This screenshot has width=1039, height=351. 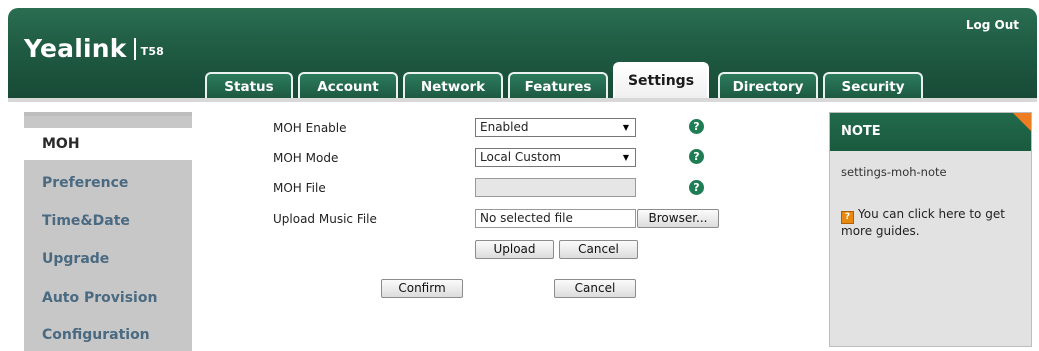 I want to click on sidebar-item-configuration: Configuration, so click(x=108, y=335).